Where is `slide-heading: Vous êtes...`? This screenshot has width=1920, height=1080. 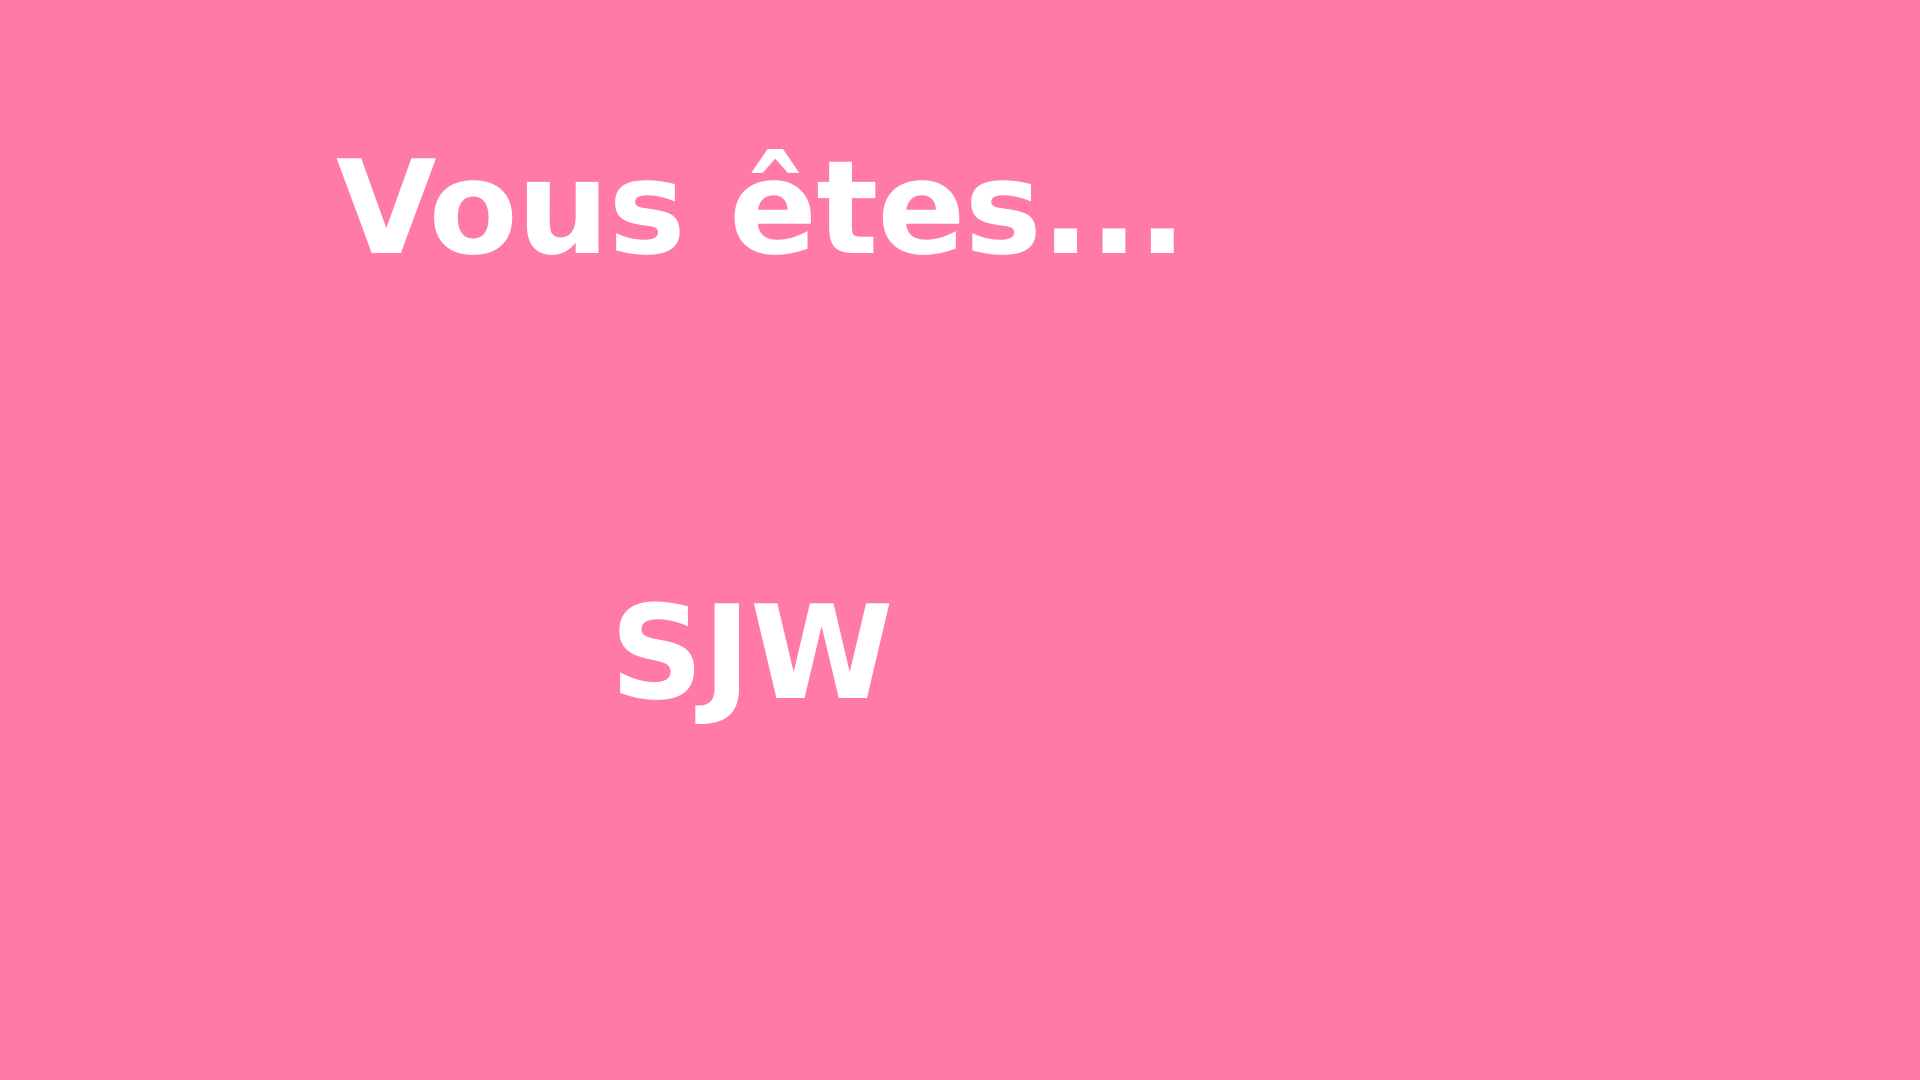 slide-heading: Vous êtes... is located at coordinates (761, 208).